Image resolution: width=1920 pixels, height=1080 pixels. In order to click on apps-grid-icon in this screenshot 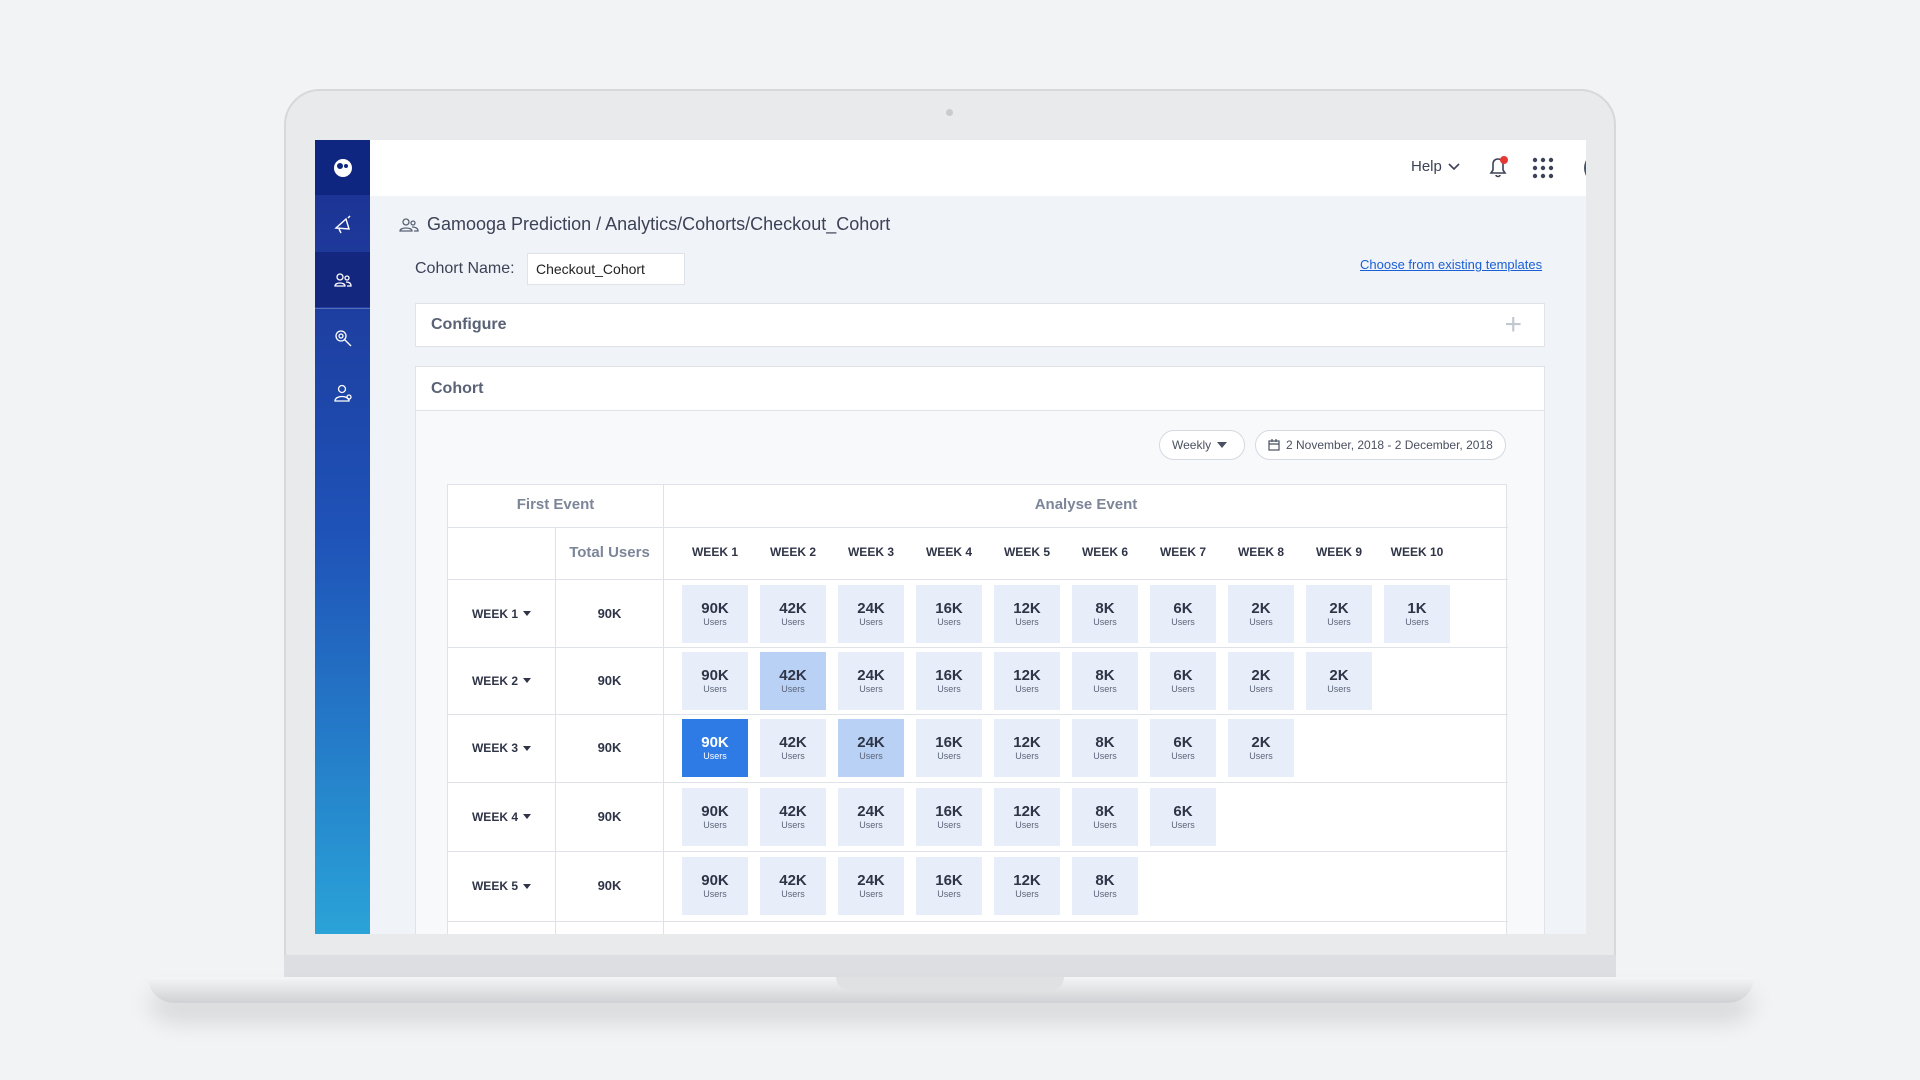, I will do `click(1543, 168)`.